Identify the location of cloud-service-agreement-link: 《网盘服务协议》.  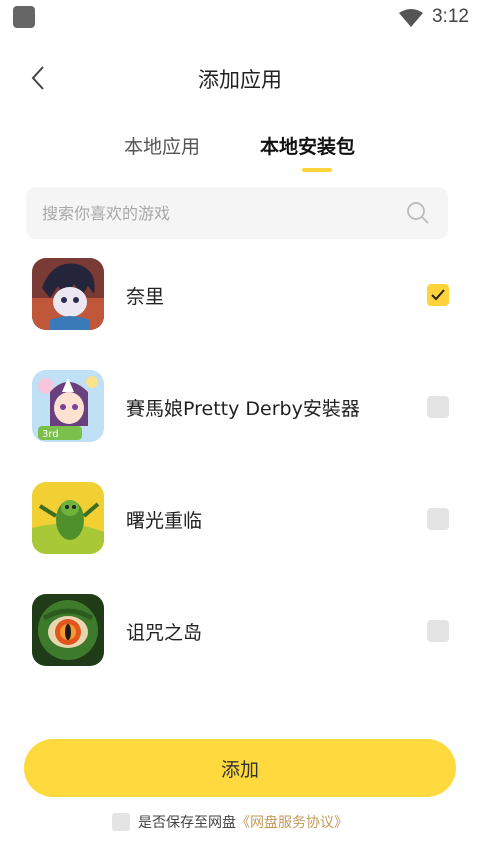
(292, 823).